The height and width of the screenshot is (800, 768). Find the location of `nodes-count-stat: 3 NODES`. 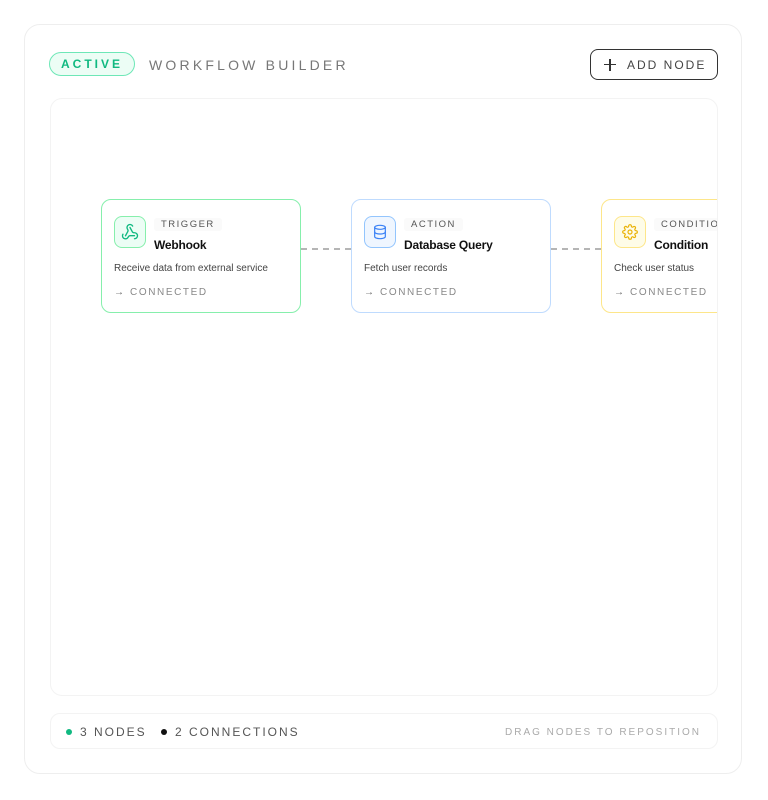

nodes-count-stat: 3 NODES is located at coordinates (106, 732).